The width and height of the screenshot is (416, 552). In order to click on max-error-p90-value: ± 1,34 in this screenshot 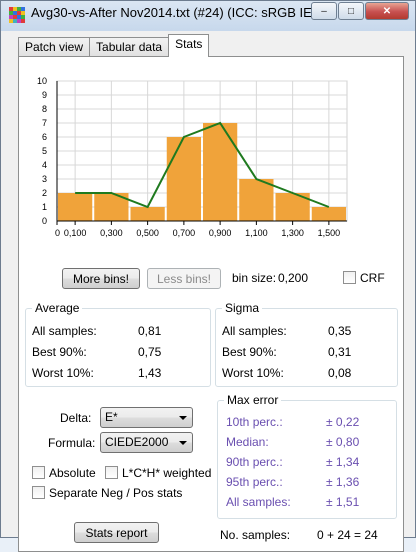, I will do `click(343, 462)`.